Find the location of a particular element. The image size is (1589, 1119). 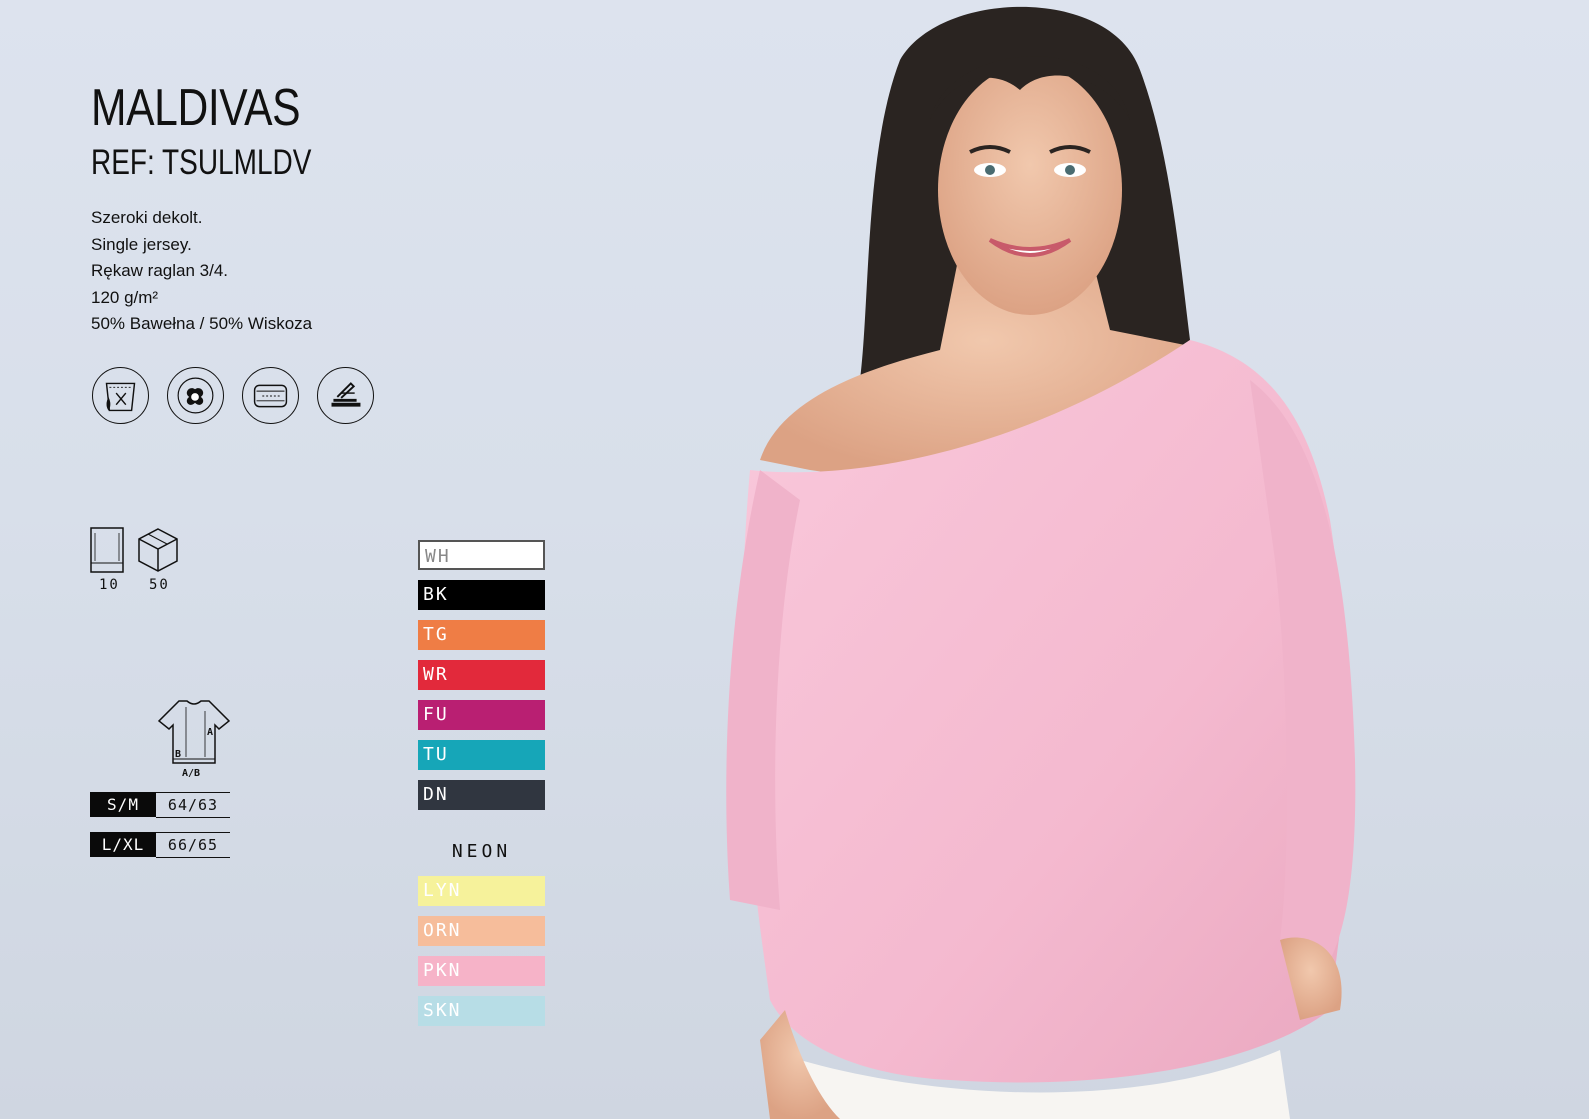

no-bleach-wash-icon is located at coordinates (120, 395).